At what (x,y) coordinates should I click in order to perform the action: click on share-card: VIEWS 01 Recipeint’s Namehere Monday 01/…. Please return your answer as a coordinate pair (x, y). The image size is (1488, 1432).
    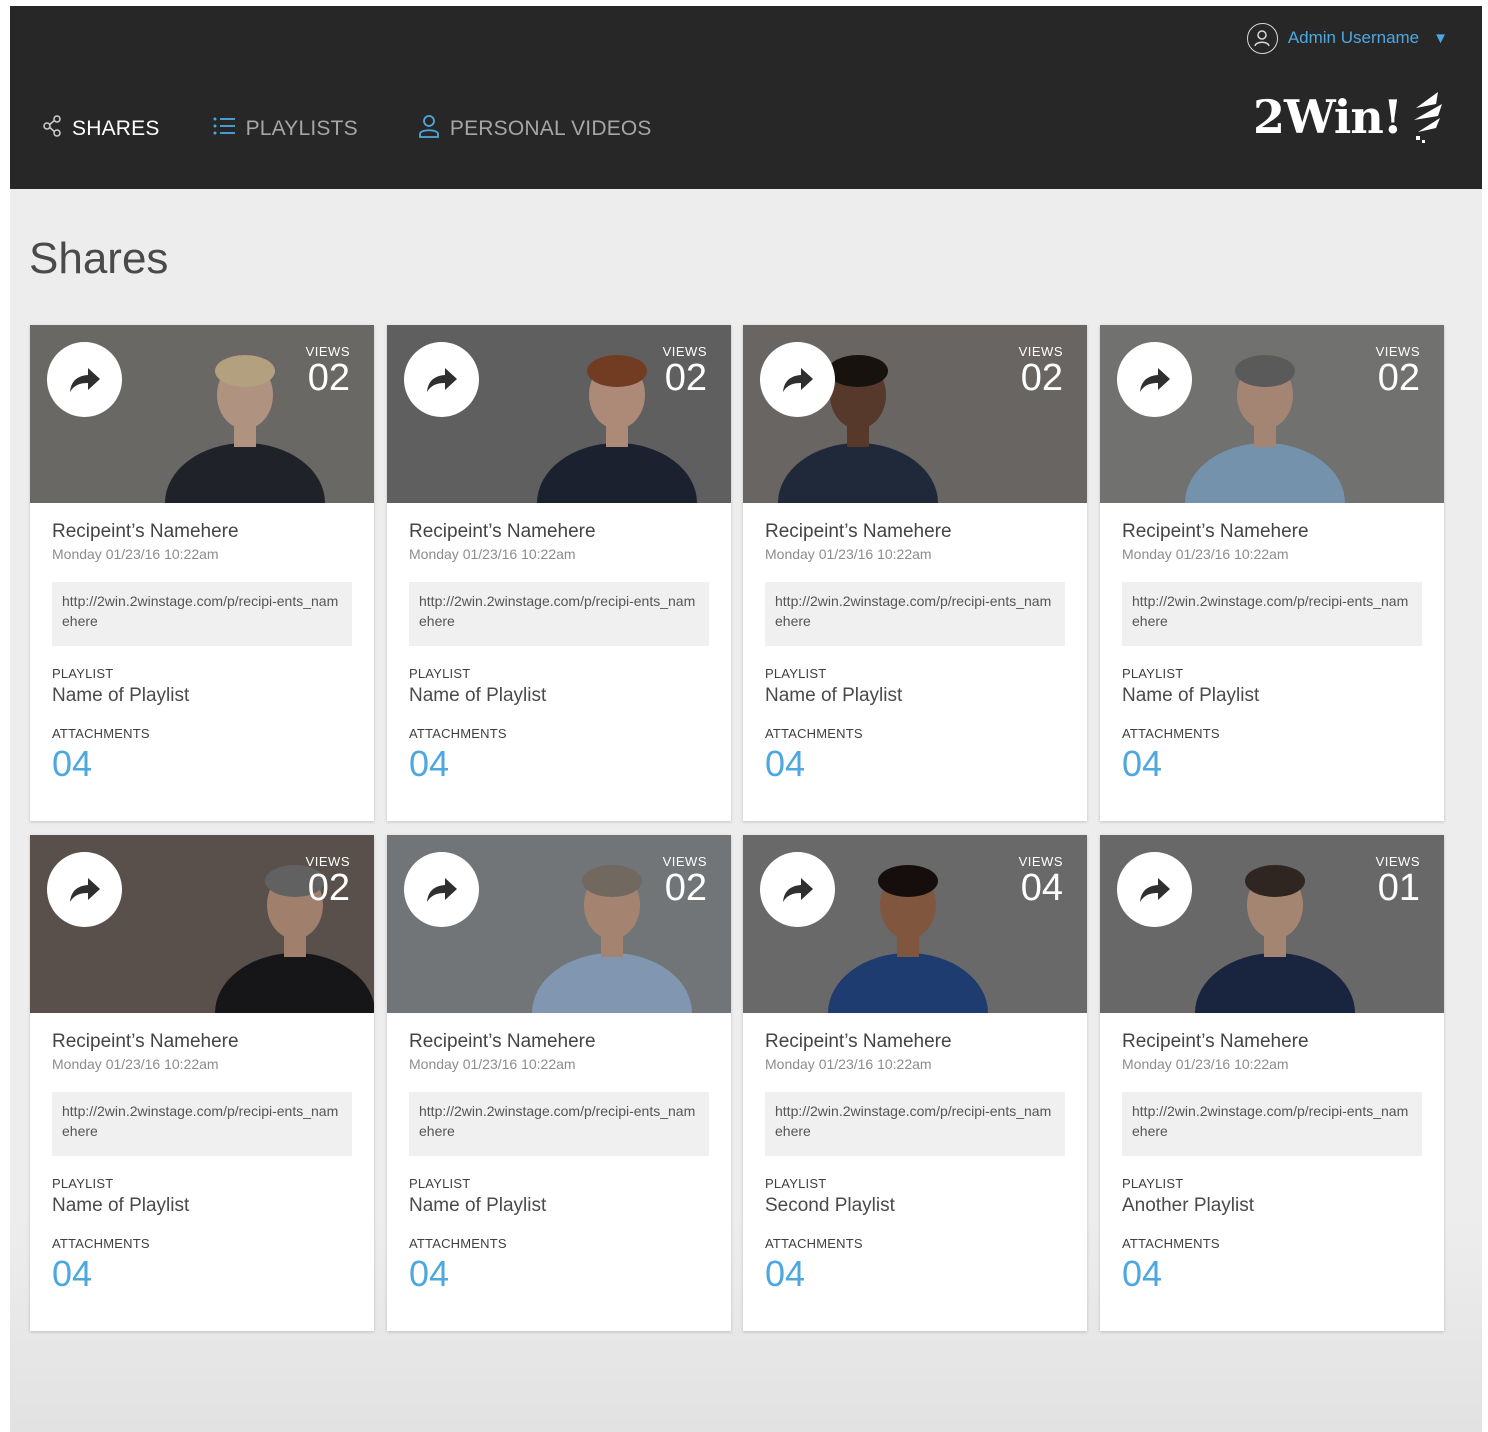
    Looking at the image, I should click on (1272, 1083).